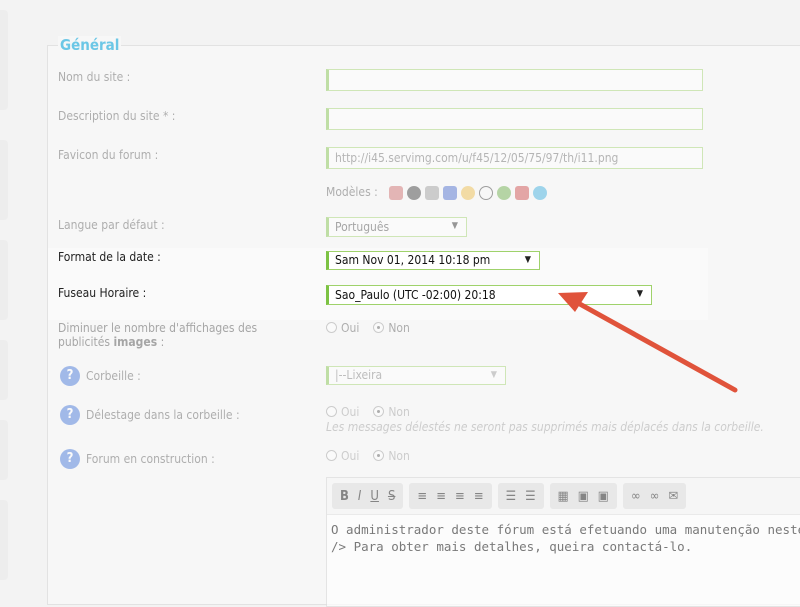  Describe the element at coordinates (573, 302) in the screenshot. I see `arrow-head-icon` at that location.